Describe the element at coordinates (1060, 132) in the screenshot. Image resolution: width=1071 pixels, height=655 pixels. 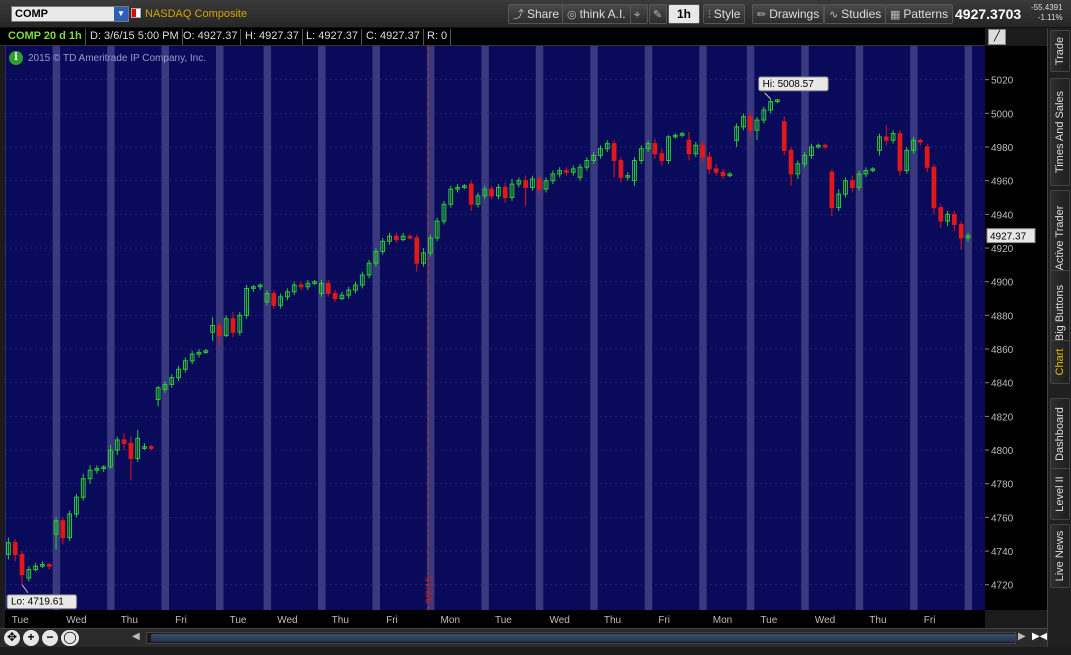
I see `tab-times-and-sales: Times And Sales` at that location.